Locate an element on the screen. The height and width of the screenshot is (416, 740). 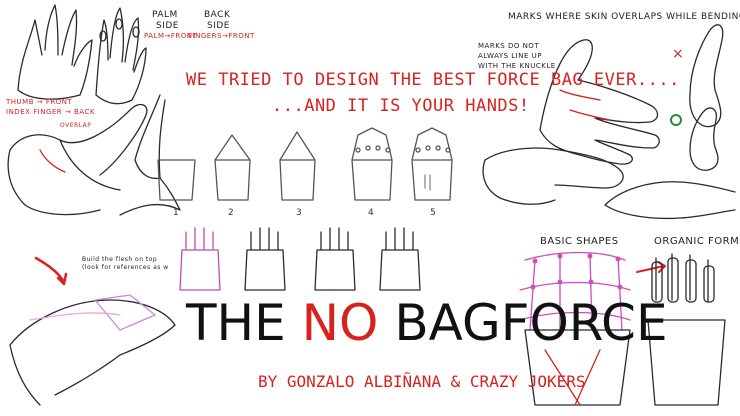
page-title: THE NO BAGFORCE is located at coordinates (427, 323).